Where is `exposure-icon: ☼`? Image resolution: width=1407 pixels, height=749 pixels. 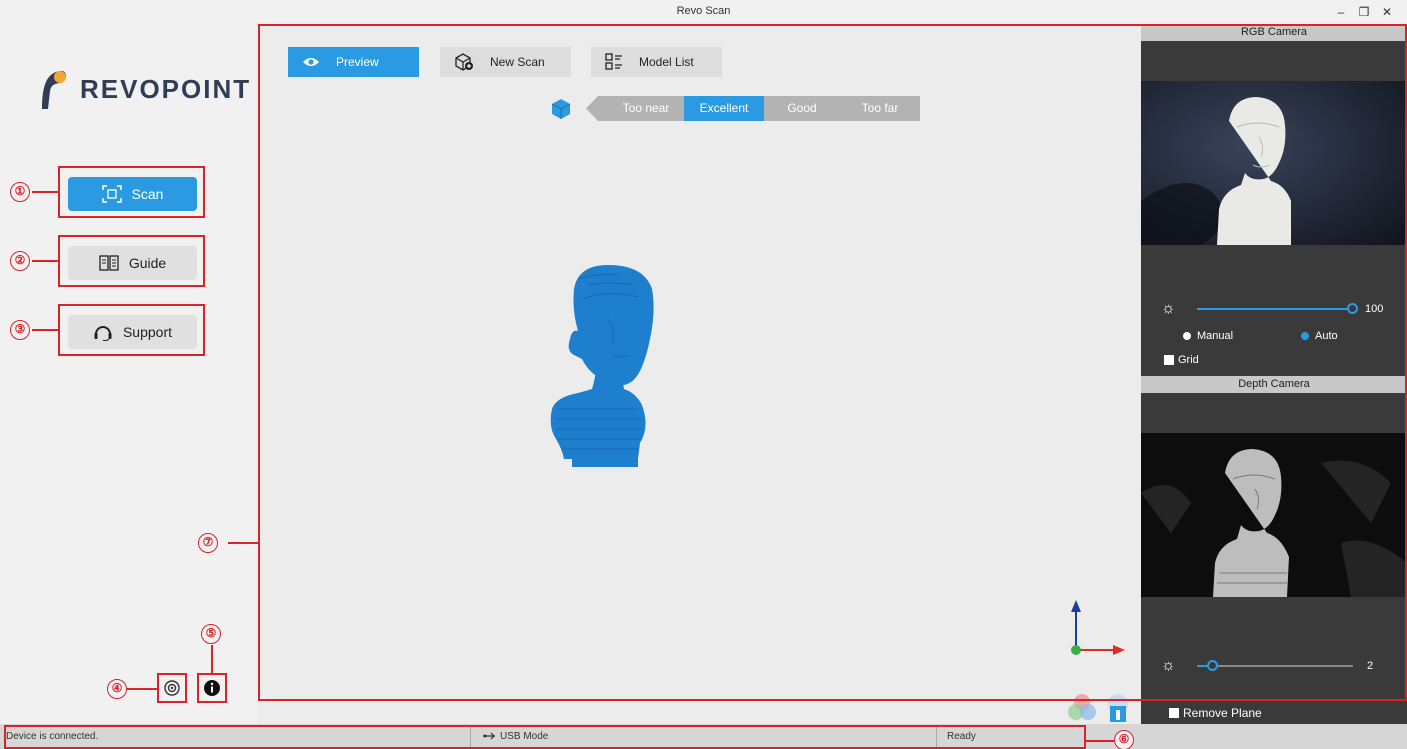
exposure-icon: ☼ is located at coordinates (1168, 665).